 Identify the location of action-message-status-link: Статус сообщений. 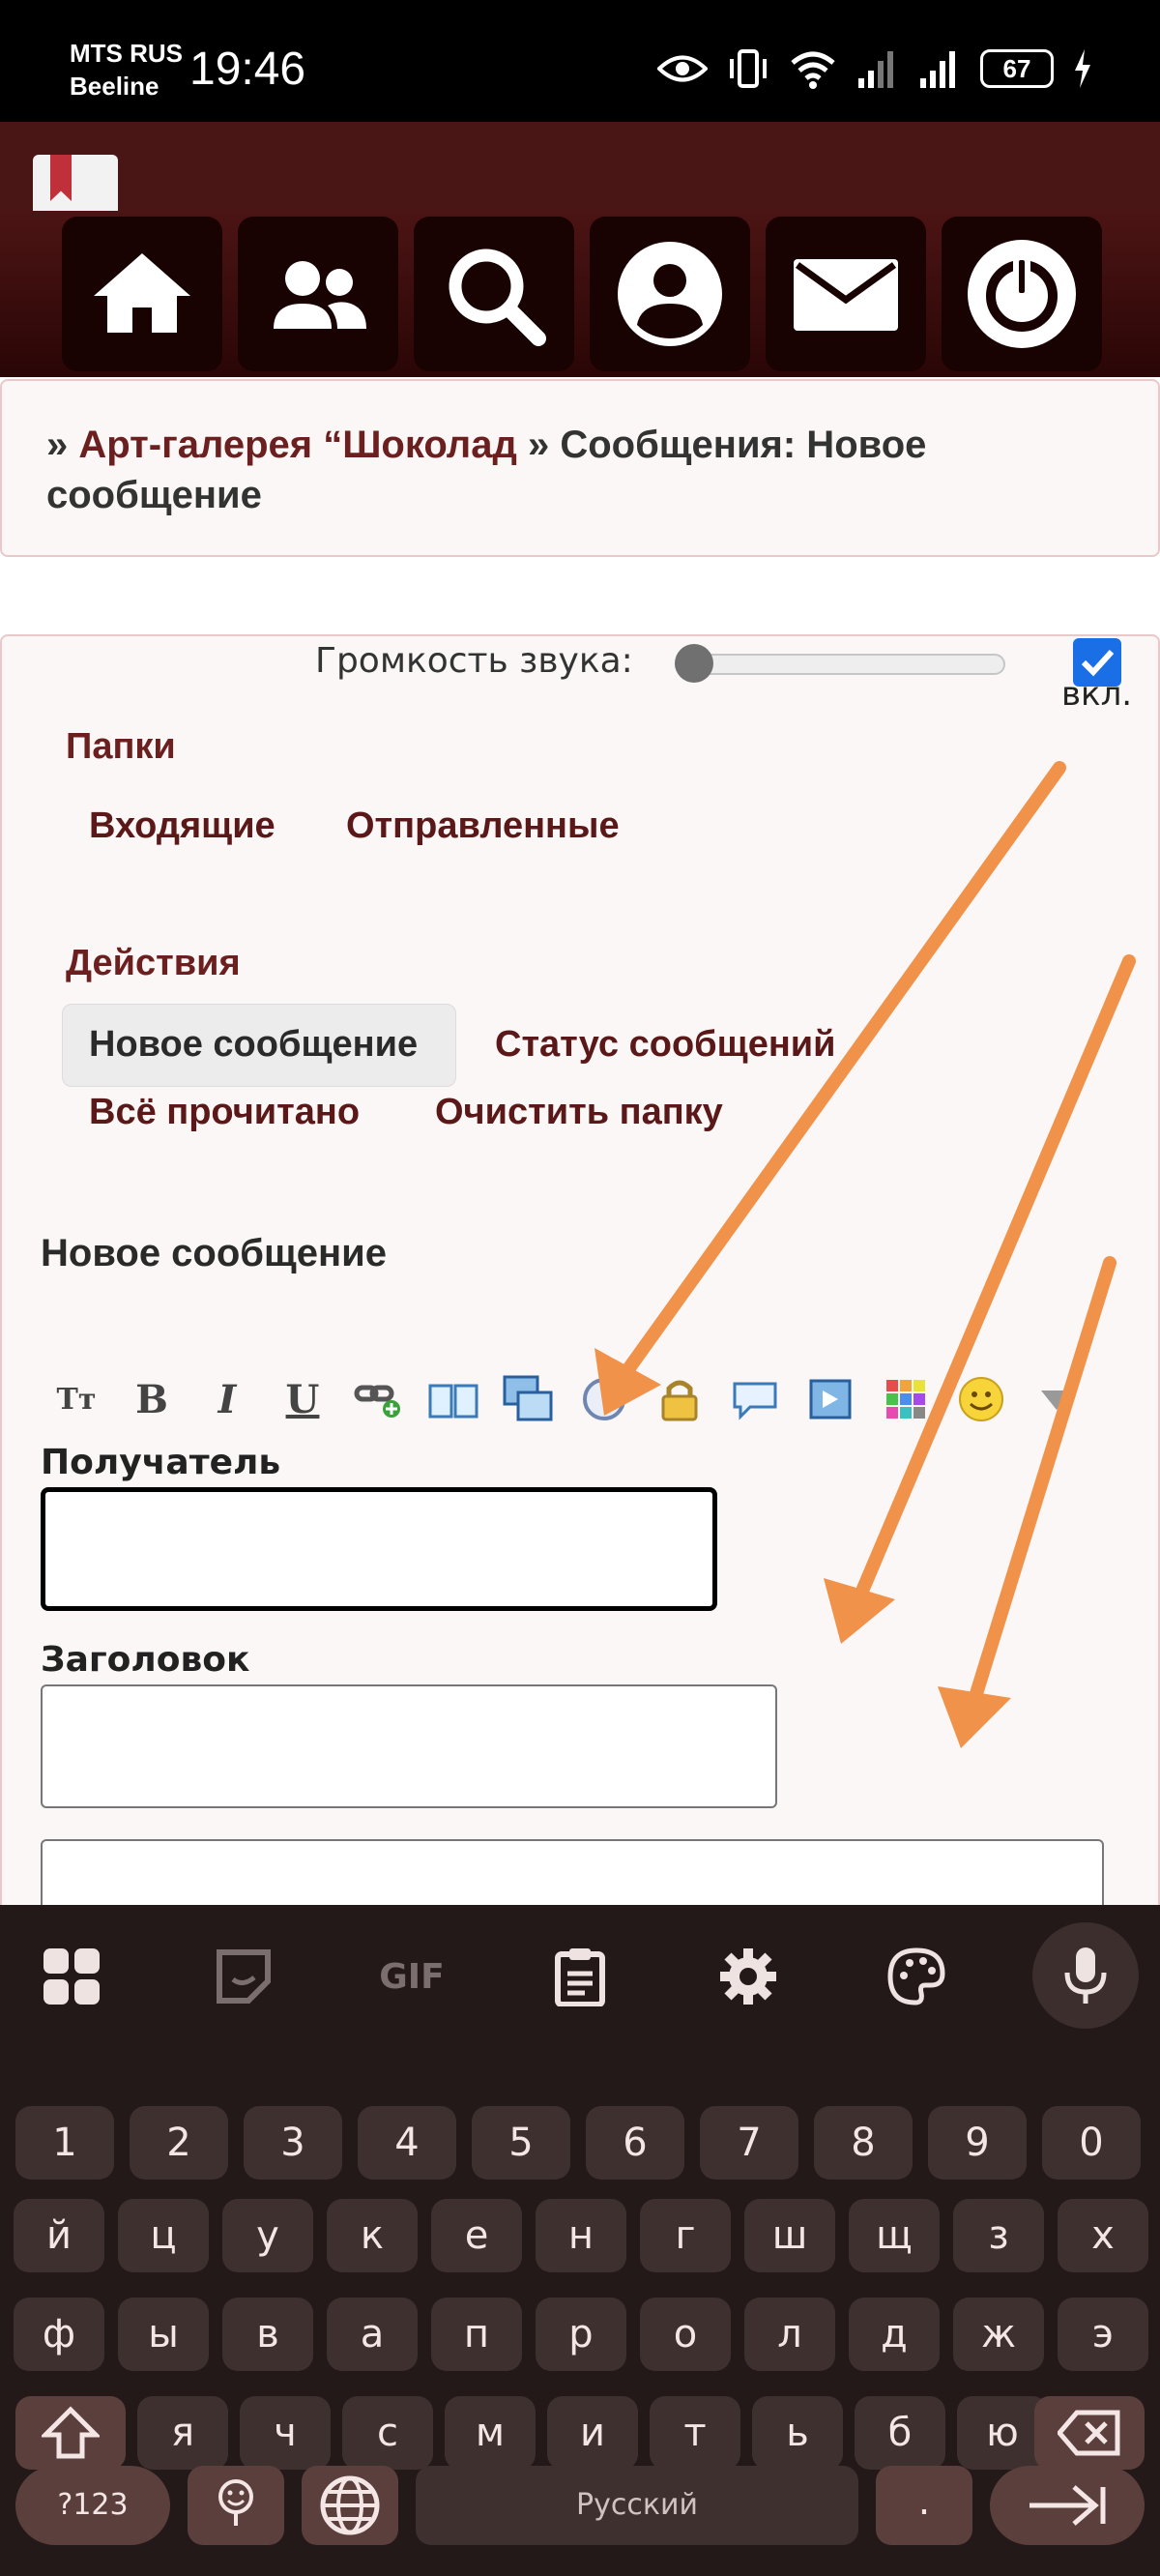
(666, 1044).